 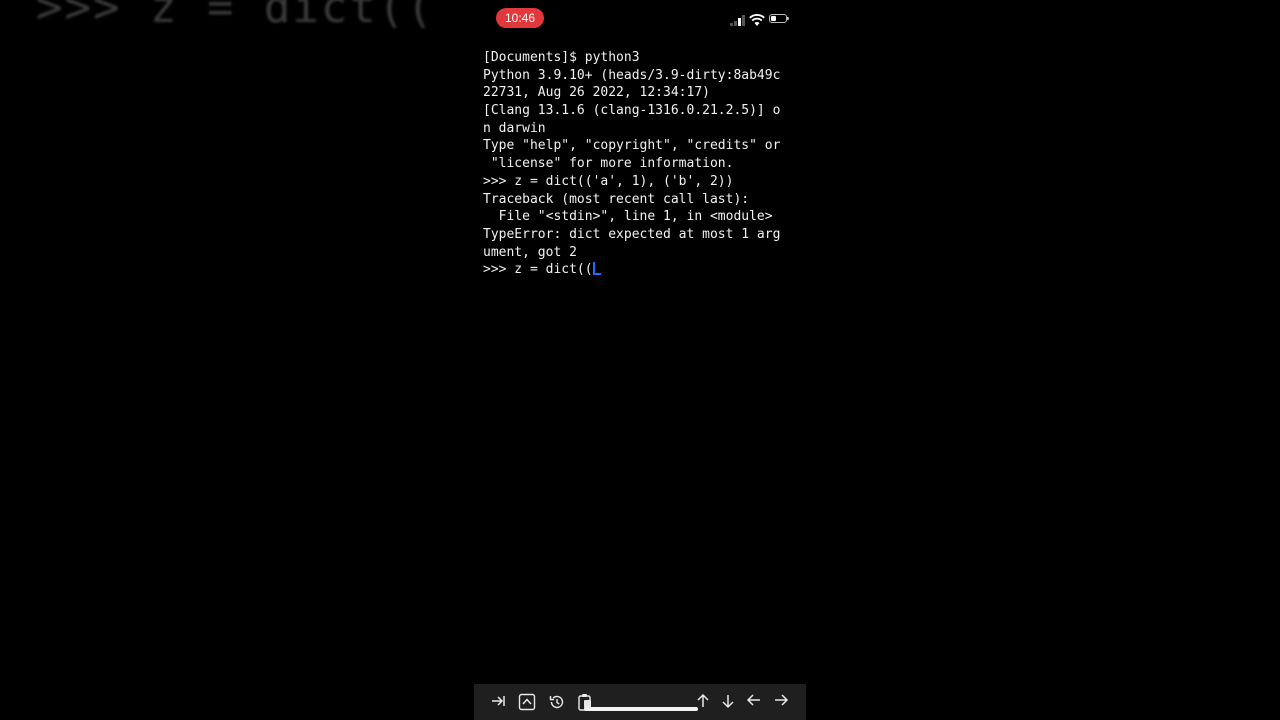 I want to click on terminal-line: n darwin, so click(x=514, y=128).